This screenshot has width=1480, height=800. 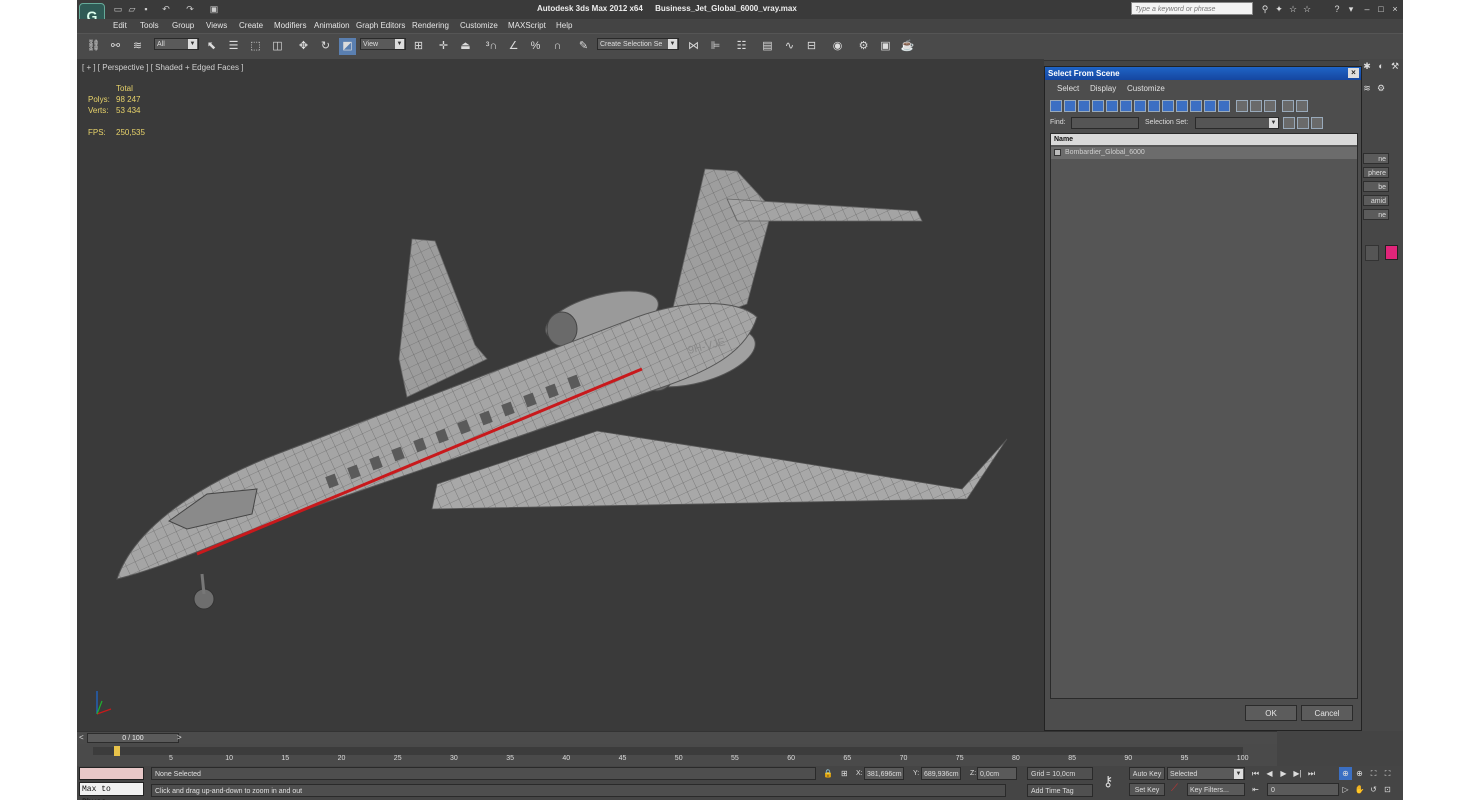 What do you see at coordinates (1279, 9) in the screenshot?
I see `communication-center-icon: ✦` at bounding box center [1279, 9].